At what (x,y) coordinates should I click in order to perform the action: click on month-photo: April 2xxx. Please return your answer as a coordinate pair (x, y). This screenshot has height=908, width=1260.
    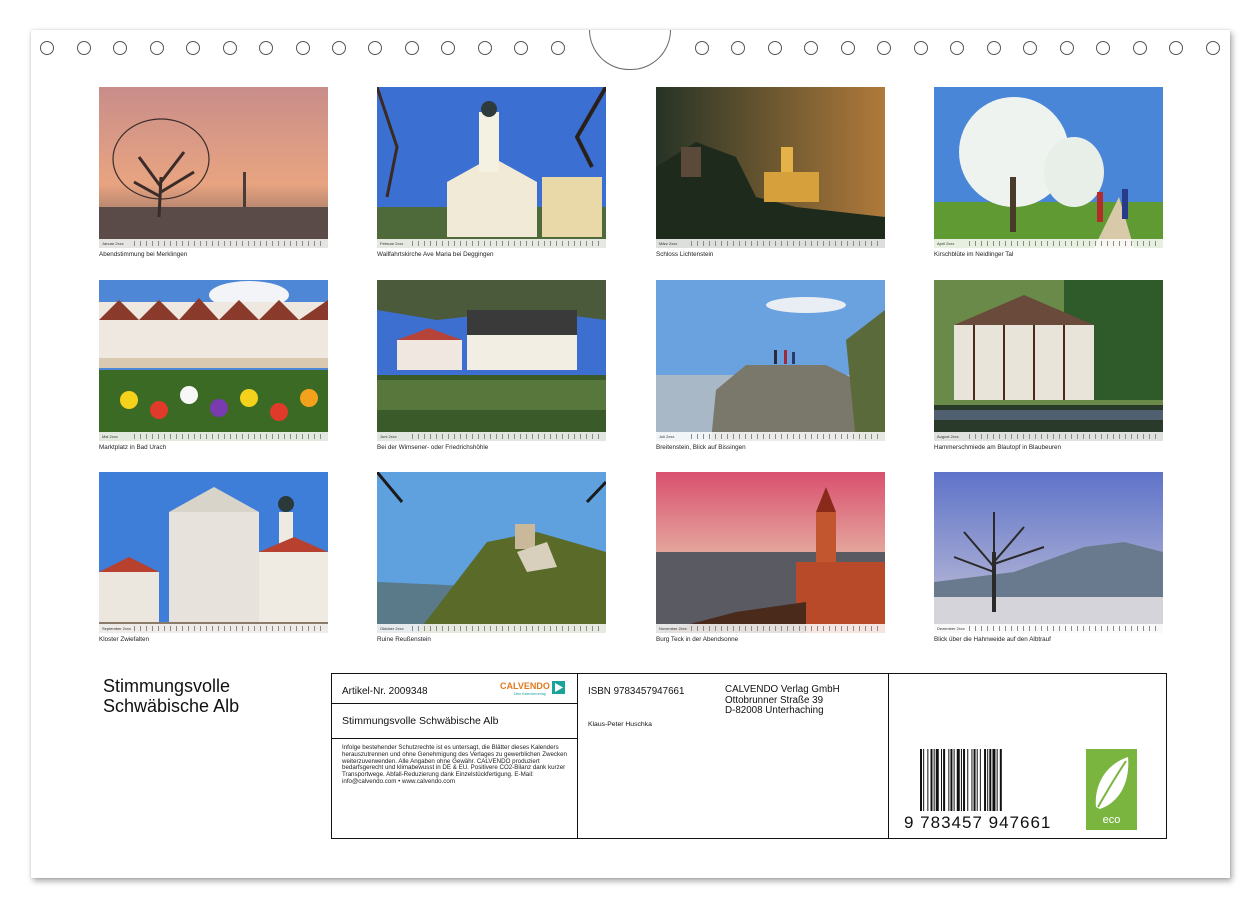
    Looking at the image, I should click on (1048, 167).